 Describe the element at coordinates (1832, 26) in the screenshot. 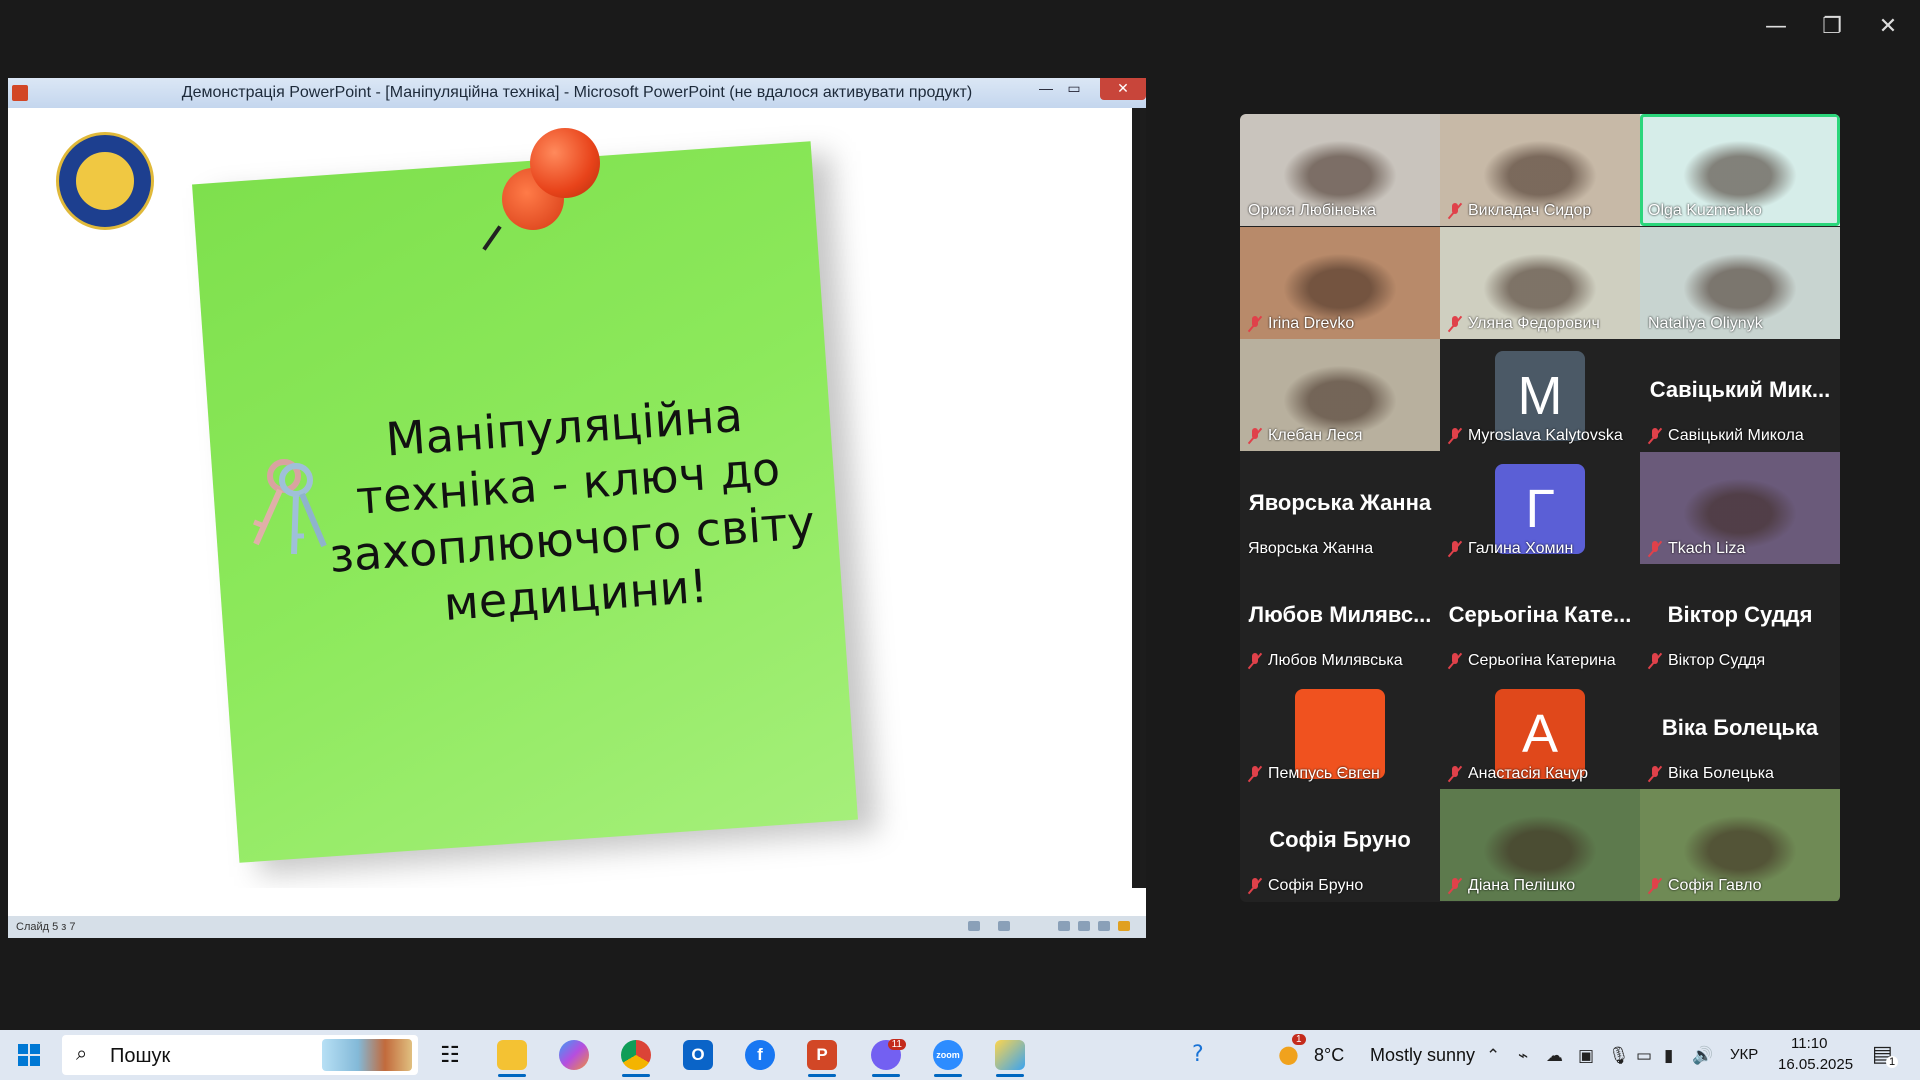

I see `restore-icon: ❐` at that location.